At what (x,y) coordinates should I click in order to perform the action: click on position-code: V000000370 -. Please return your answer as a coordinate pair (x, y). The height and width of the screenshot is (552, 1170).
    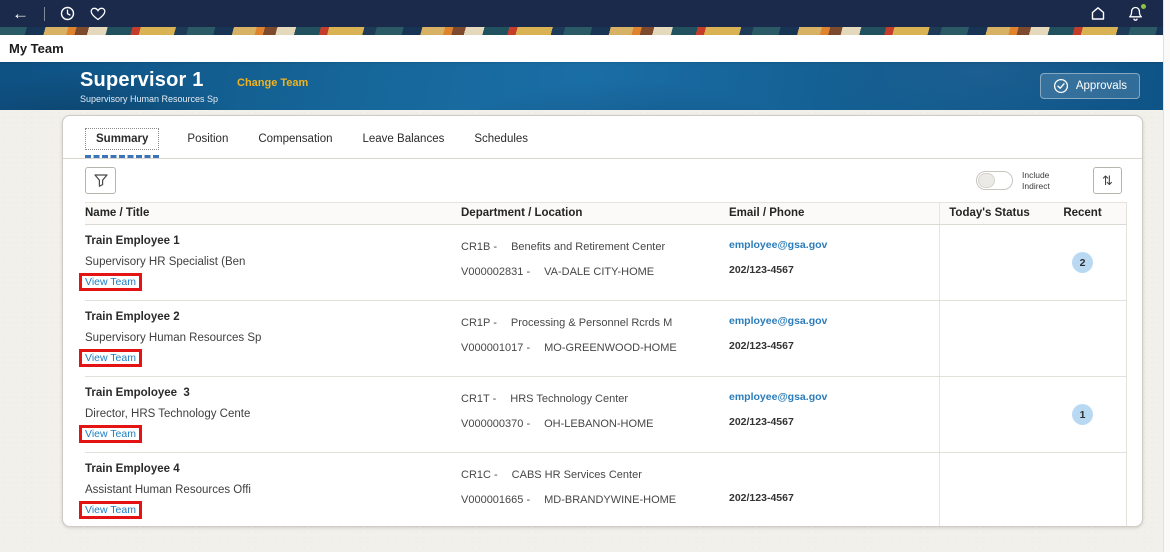
    Looking at the image, I should click on (496, 424).